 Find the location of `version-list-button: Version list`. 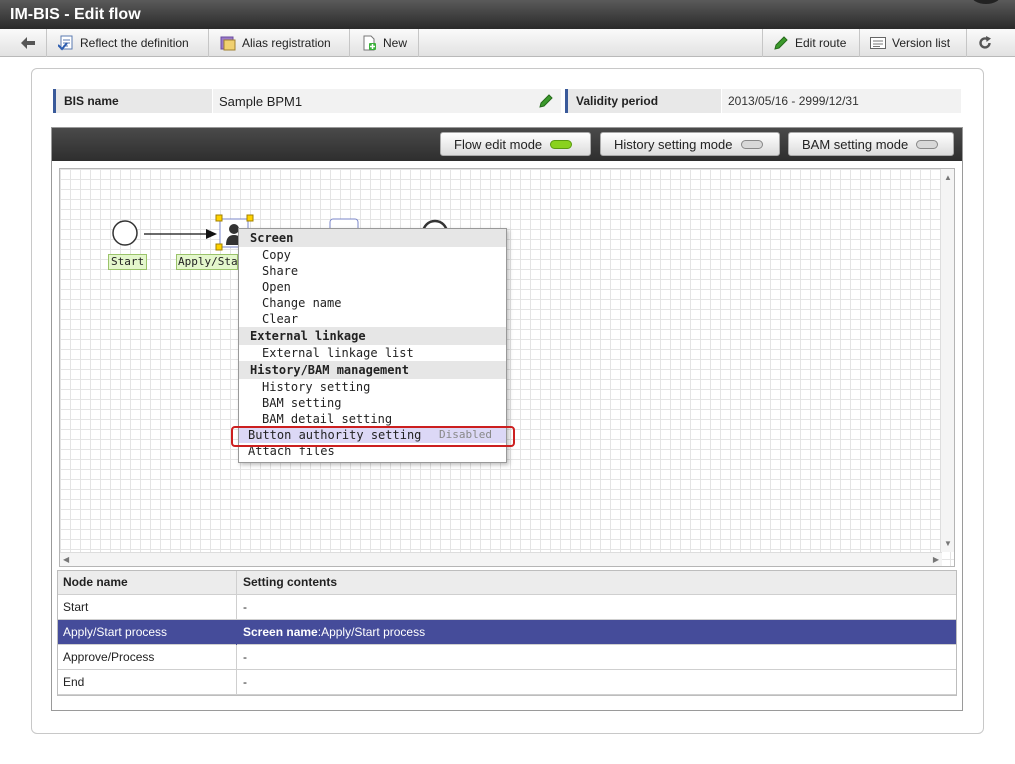

version-list-button: Version list is located at coordinates (912, 43).